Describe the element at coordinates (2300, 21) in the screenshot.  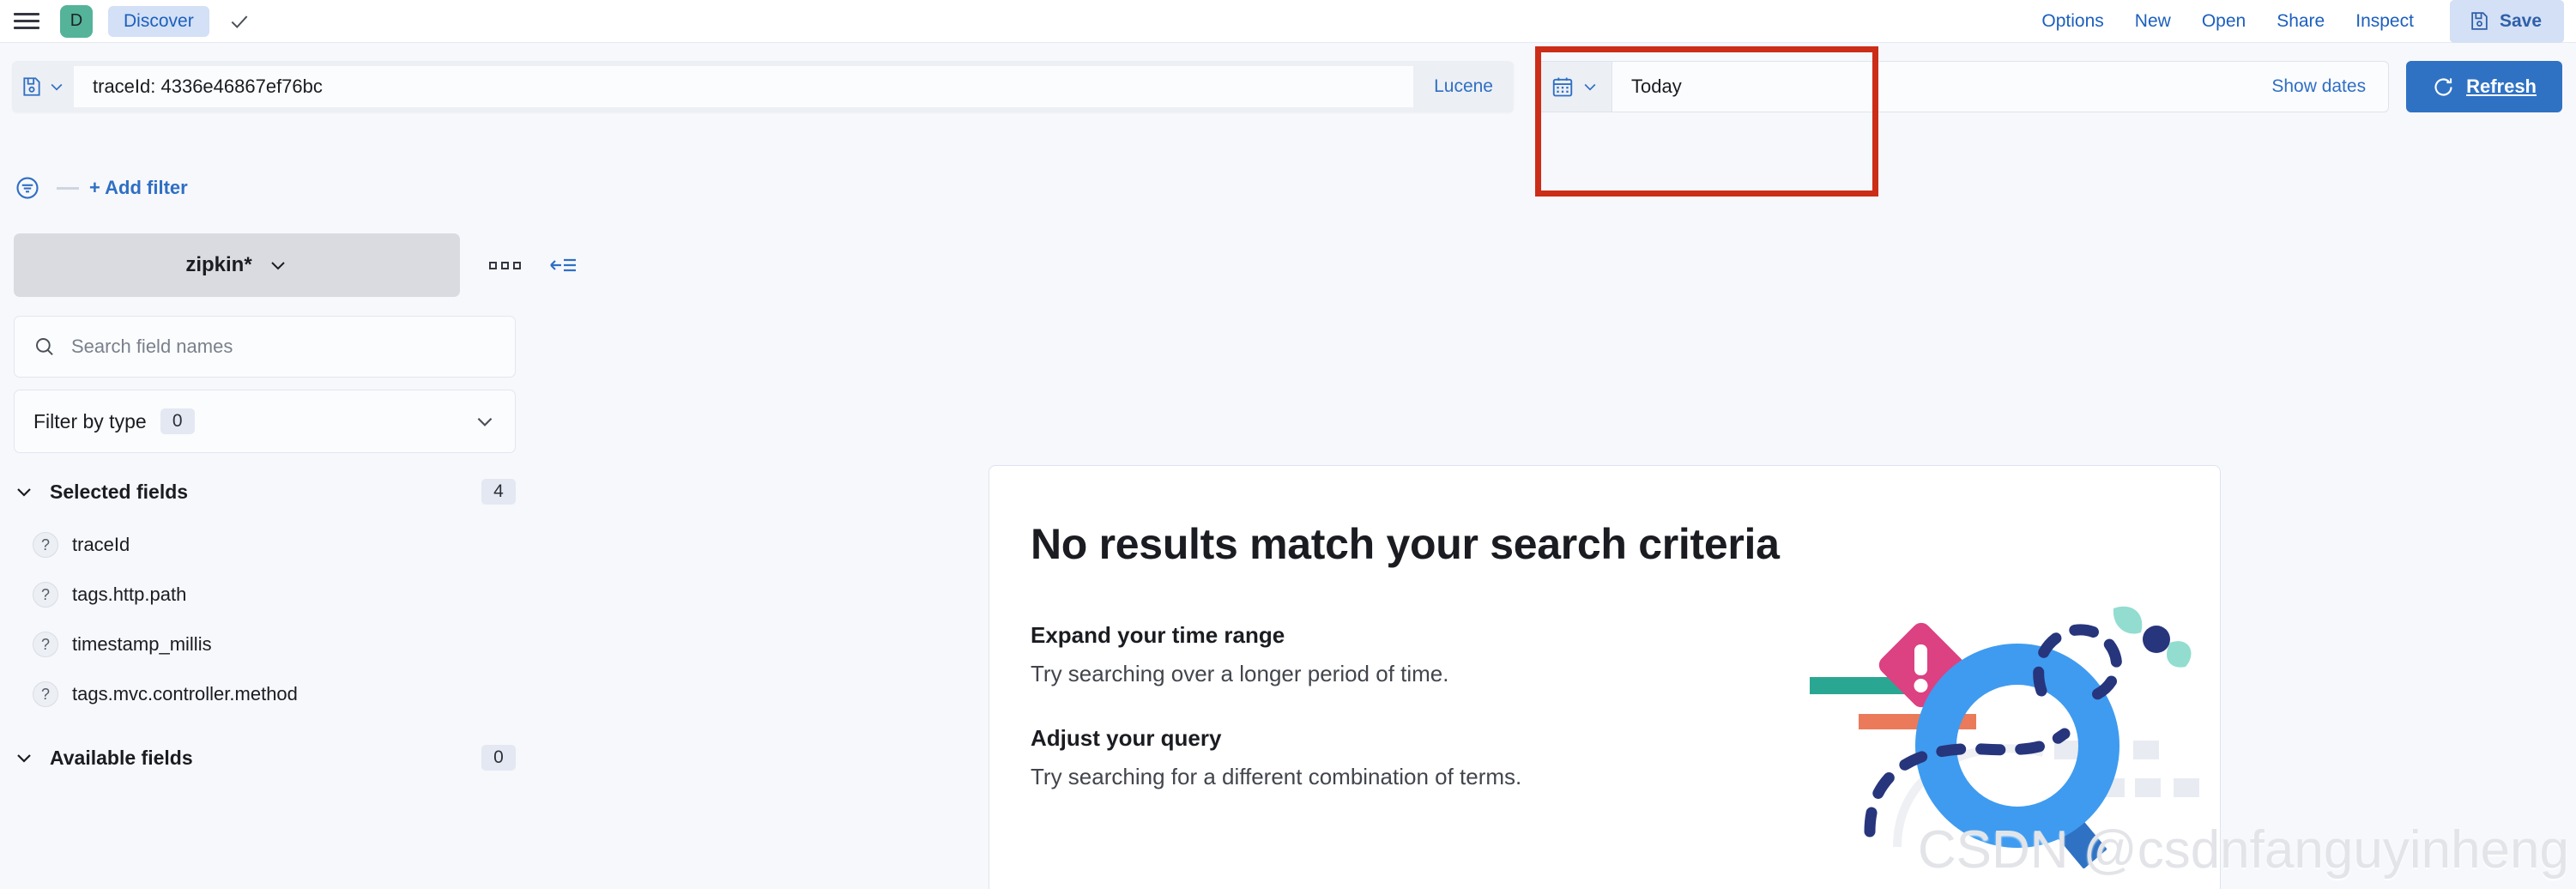
I see `share-link: Share` at that location.